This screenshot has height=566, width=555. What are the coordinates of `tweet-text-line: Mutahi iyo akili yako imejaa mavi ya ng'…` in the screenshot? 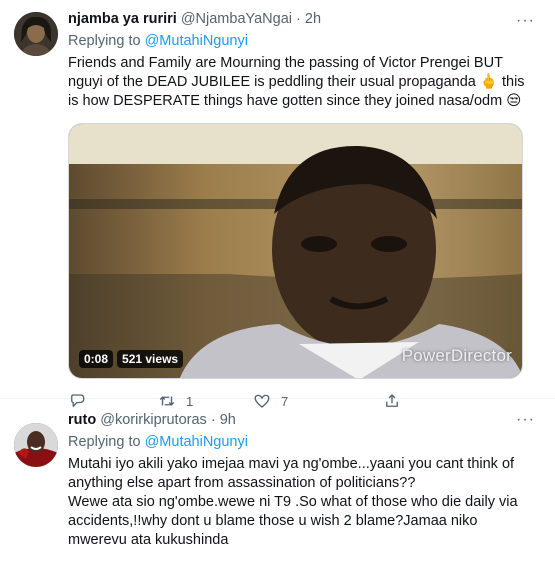 It's located at (291, 473).